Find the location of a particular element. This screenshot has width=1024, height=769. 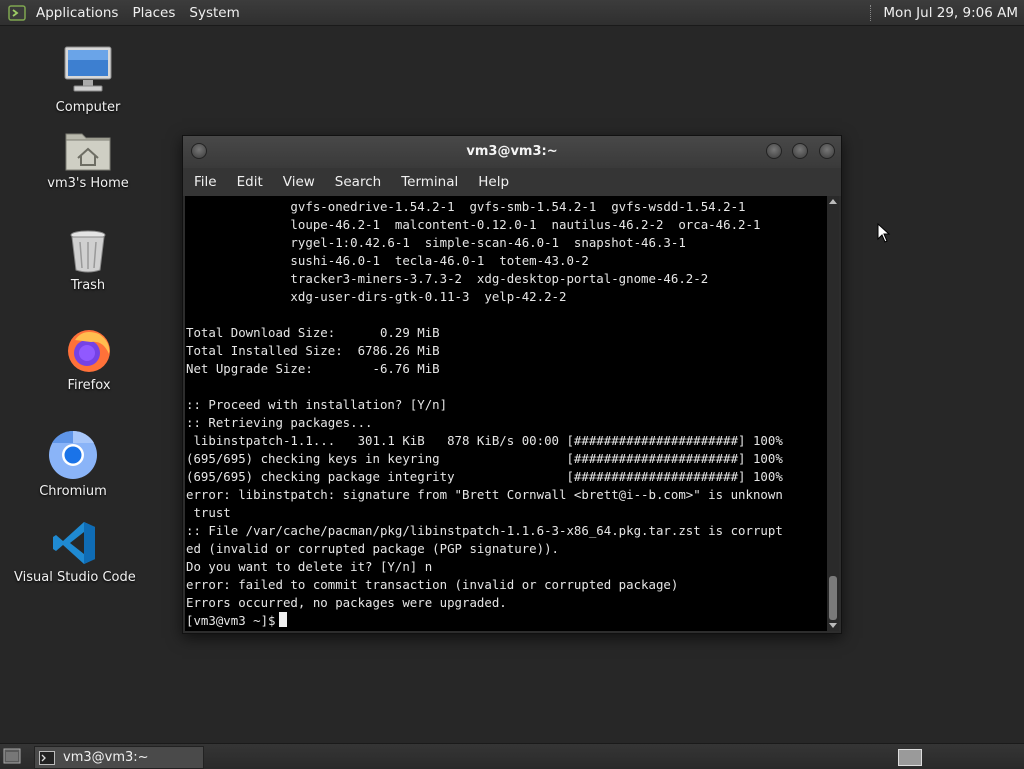

desktop-icon-vscode: Visual Studio Code is located at coordinates (75, 552).